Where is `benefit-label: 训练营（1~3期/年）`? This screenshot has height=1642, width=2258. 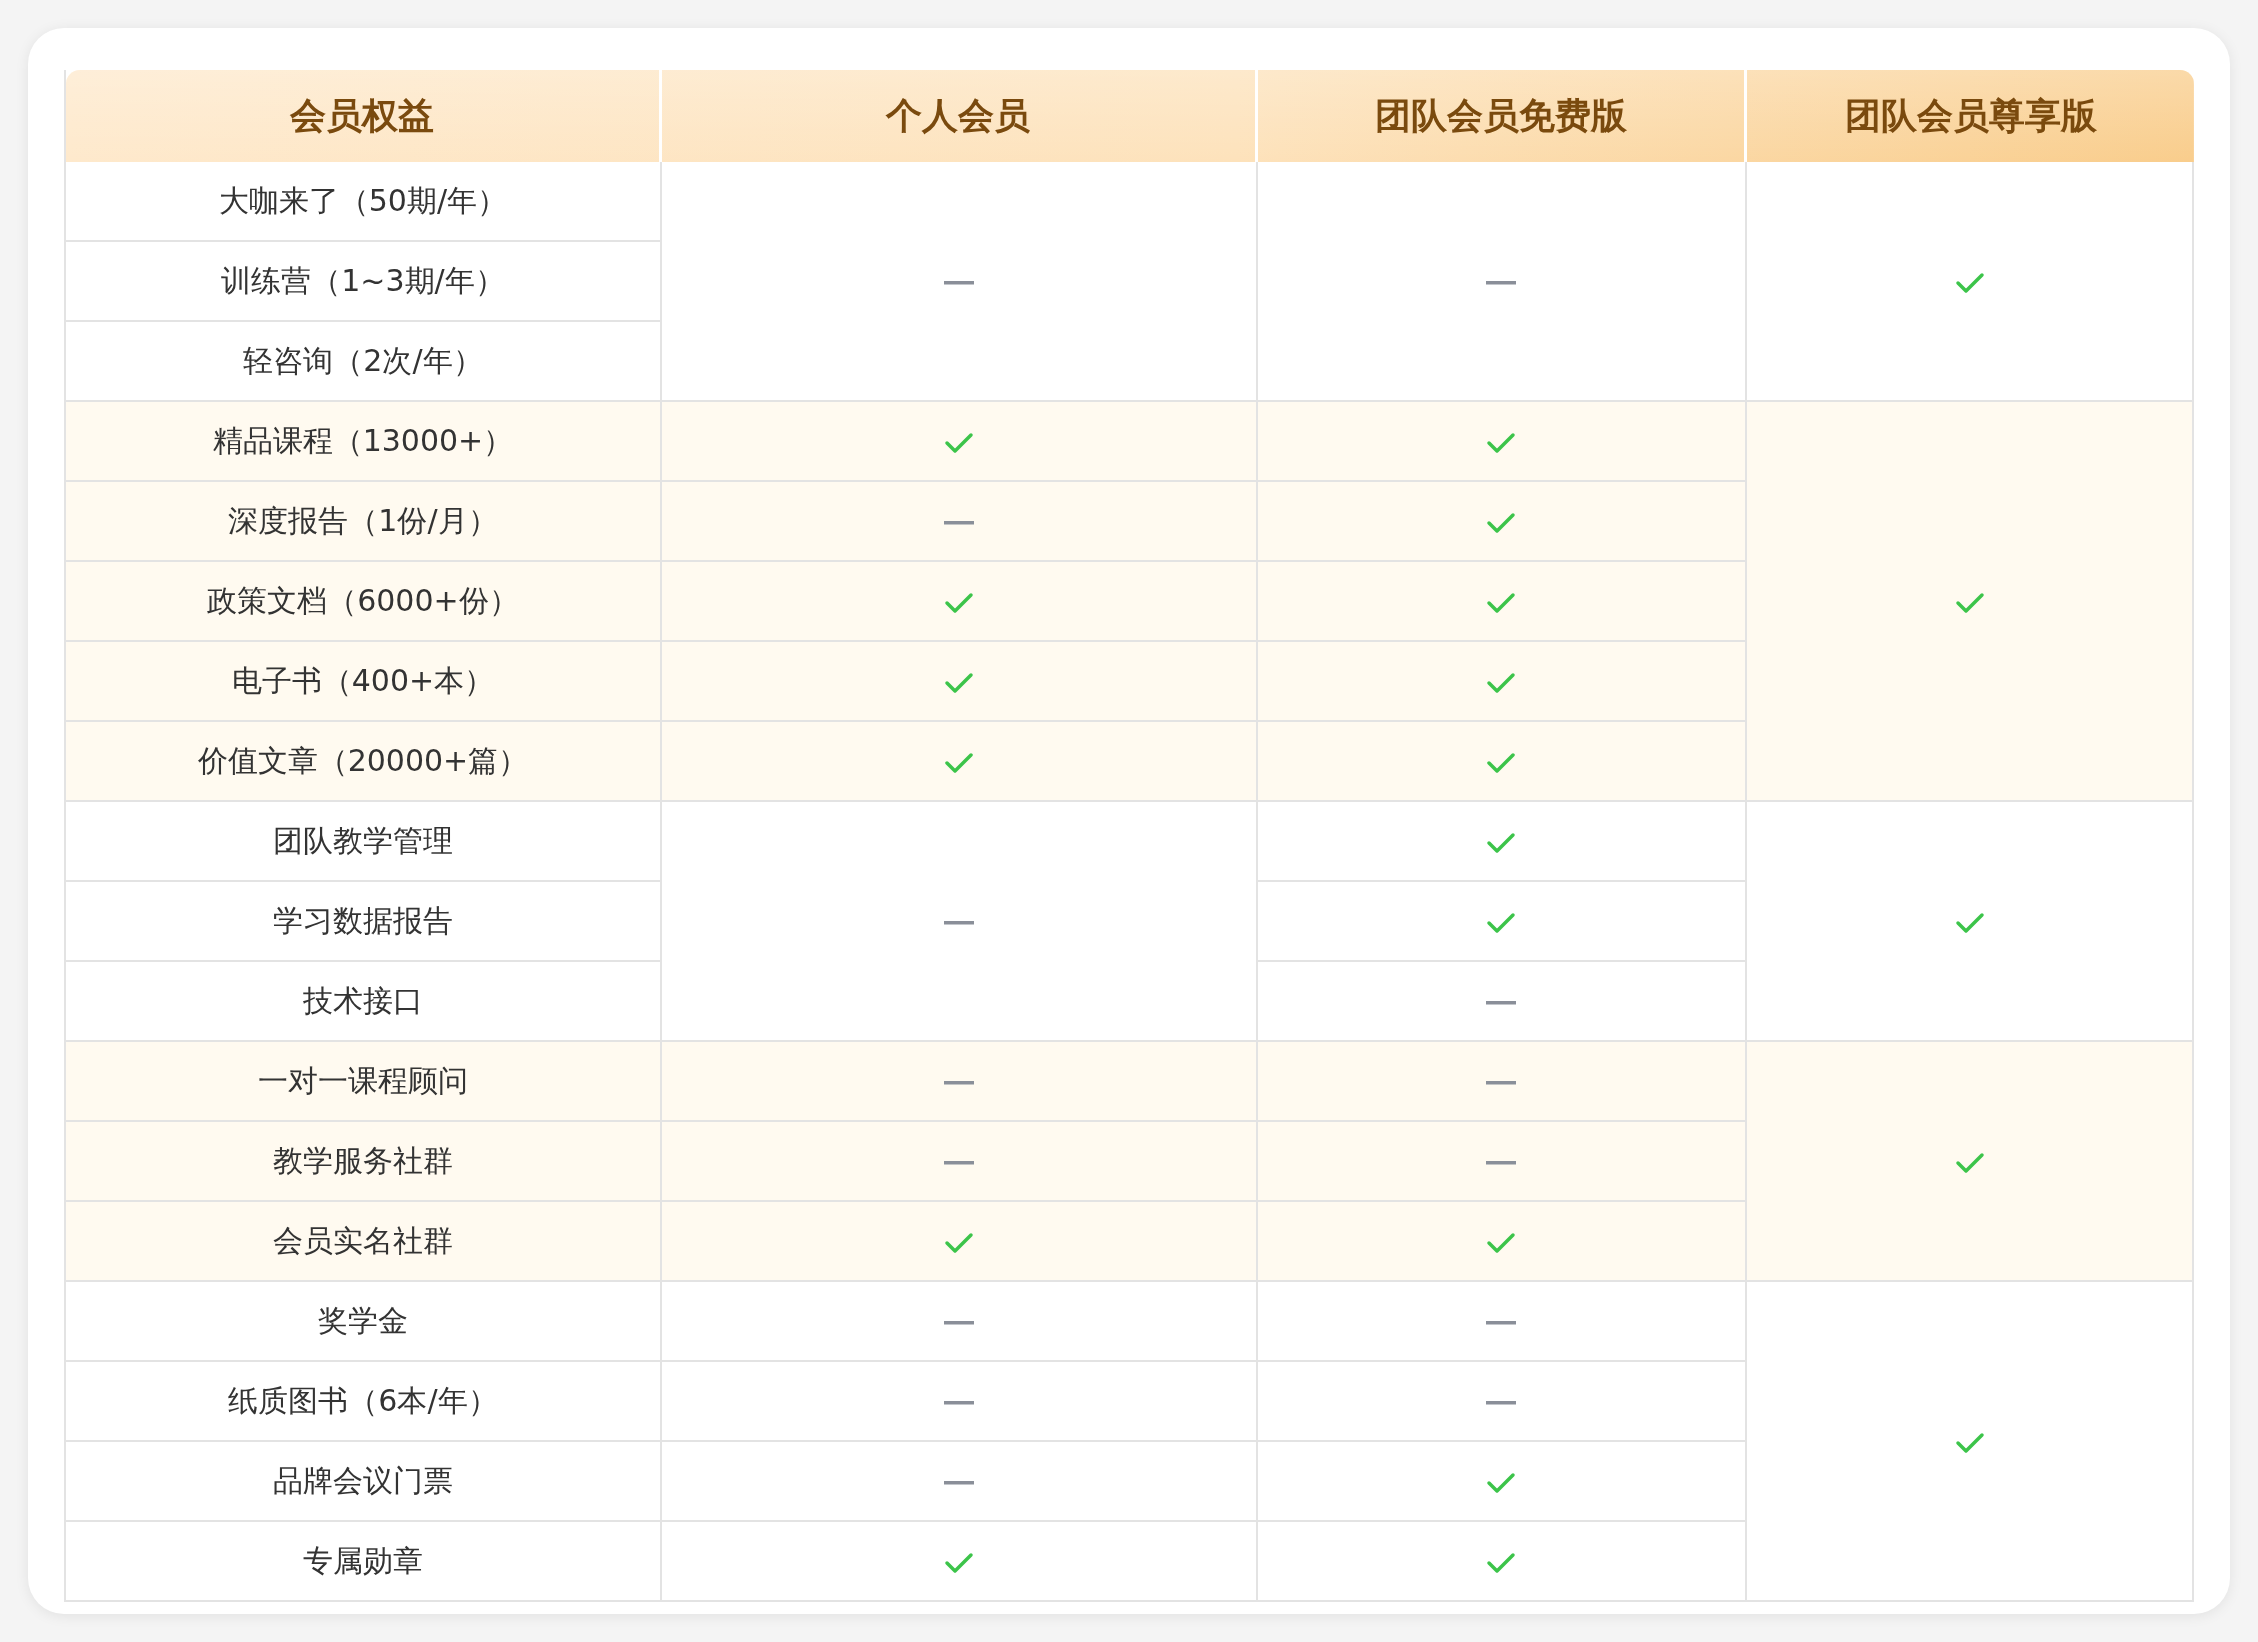
benefit-label: 训练营（1~3期/年） is located at coordinates (363, 280).